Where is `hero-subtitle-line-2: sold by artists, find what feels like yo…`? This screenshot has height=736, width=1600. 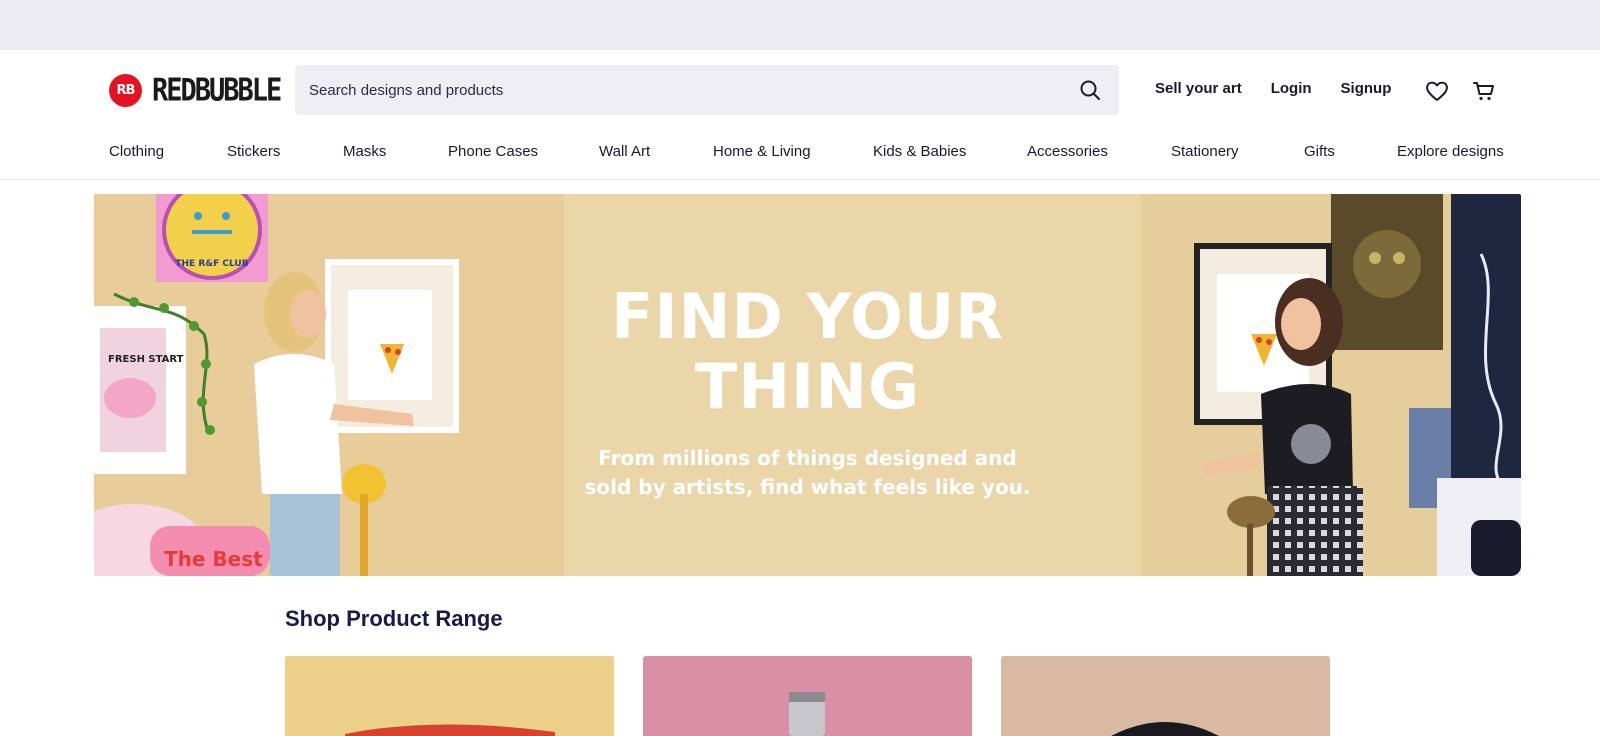
hero-subtitle-line-2: sold by artists, find what feels like yo… is located at coordinates (807, 487).